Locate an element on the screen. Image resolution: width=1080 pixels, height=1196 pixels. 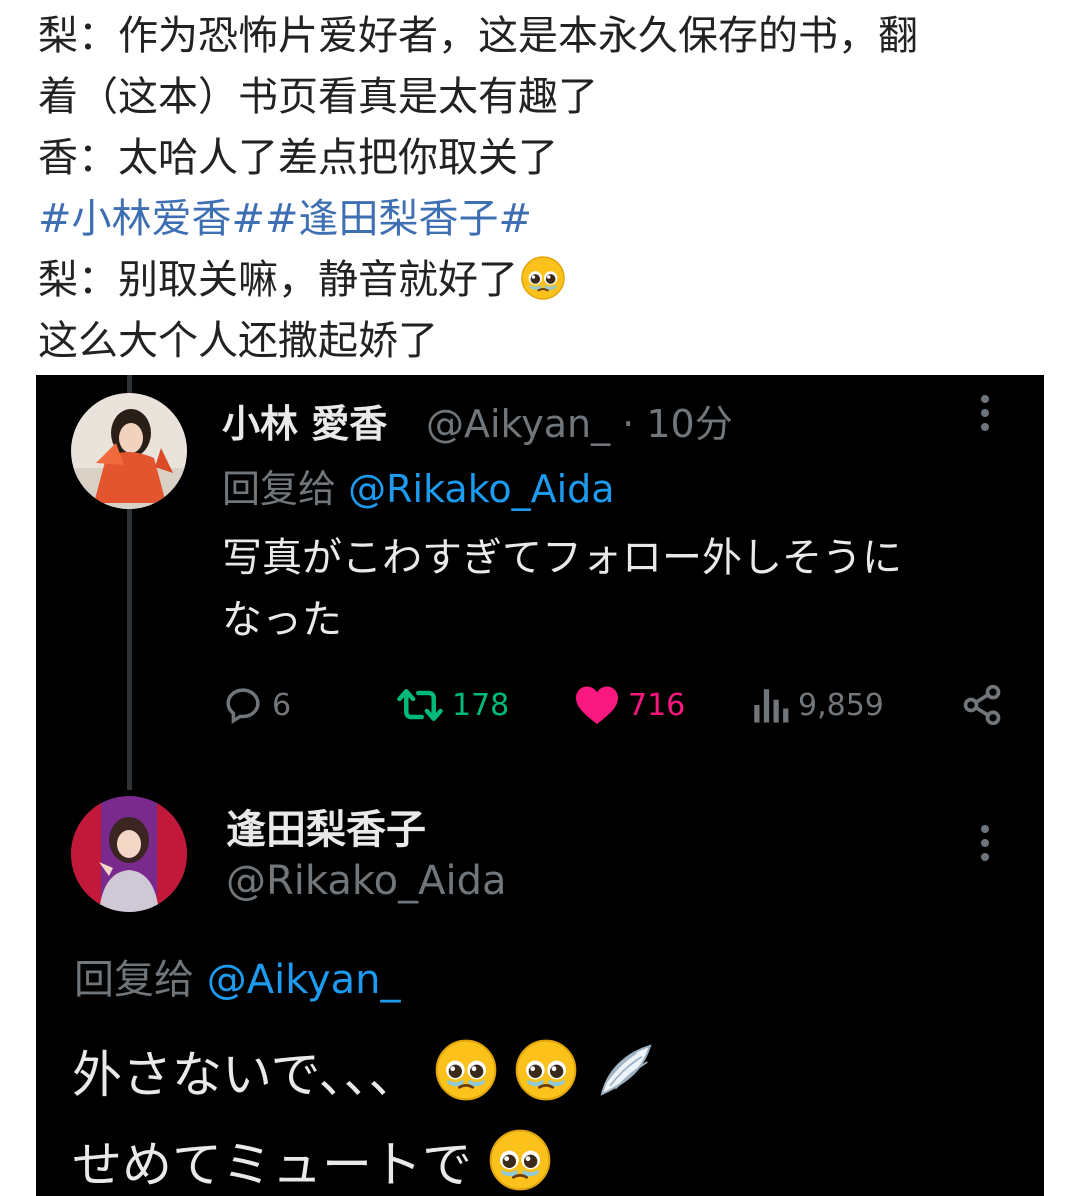
like-icon is located at coordinates (597, 705).